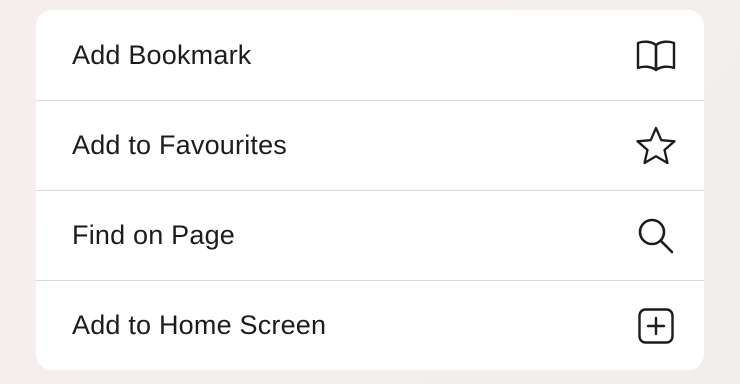 This screenshot has height=384, width=740. I want to click on star-icon, so click(656, 146).